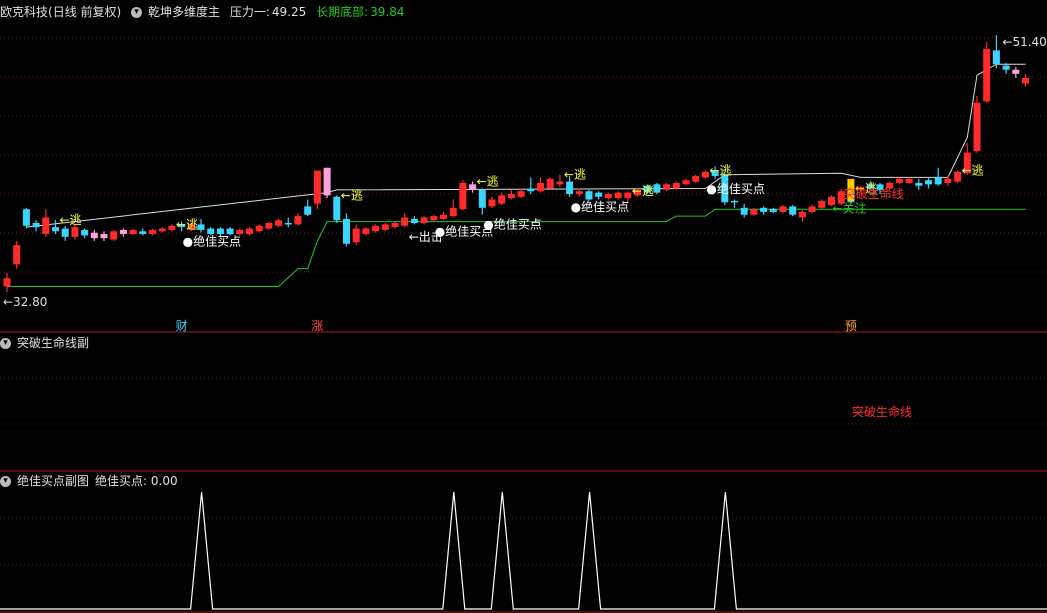  What do you see at coordinates (249, 12) in the screenshot?
I see `pressure-label: 压力一:` at bounding box center [249, 12].